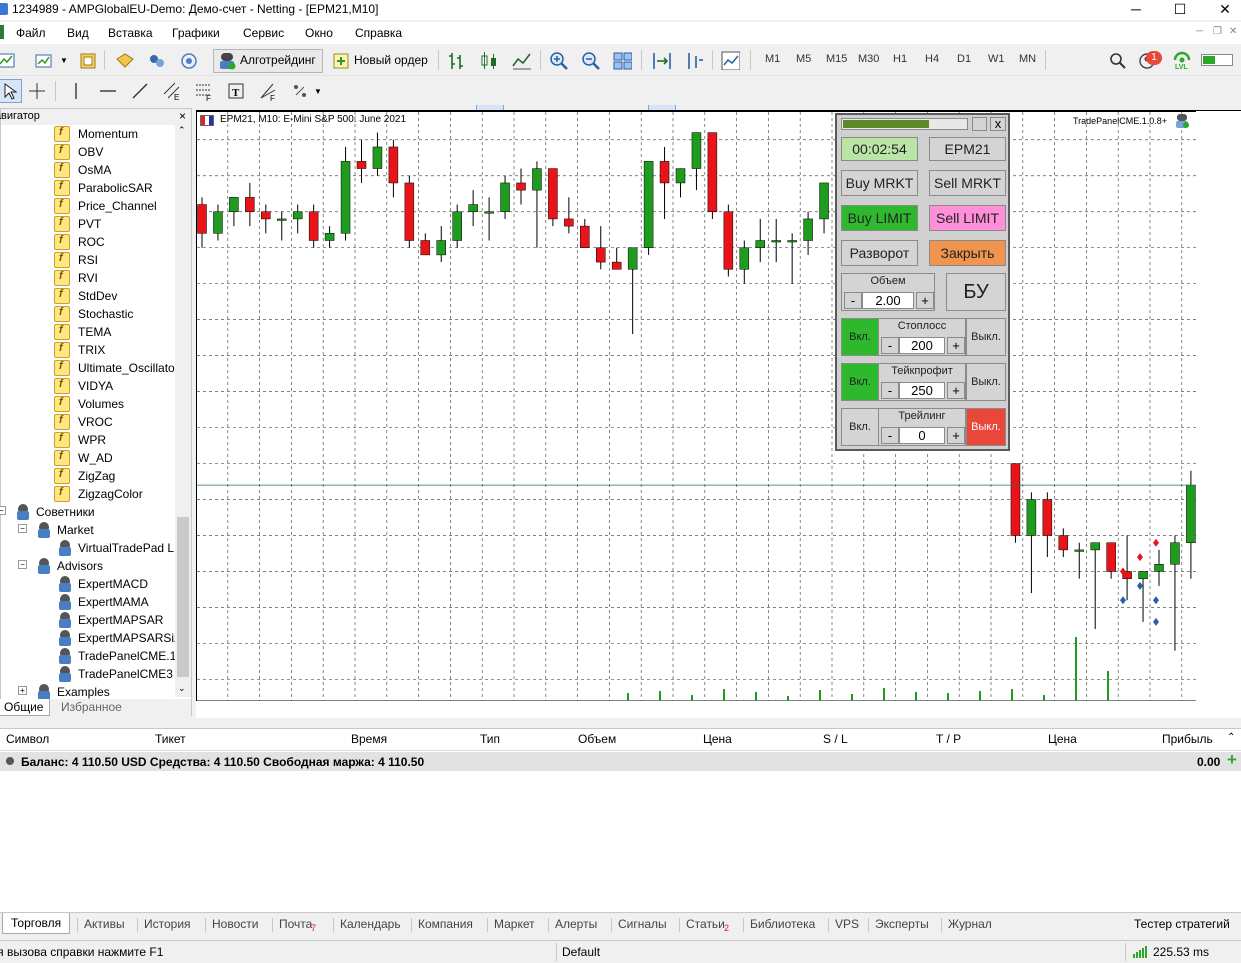 Image resolution: width=1241 pixels, height=963 pixels. Describe the element at coordinates (44, 61) in the screenshot. I see `profiles-icon` at that location.